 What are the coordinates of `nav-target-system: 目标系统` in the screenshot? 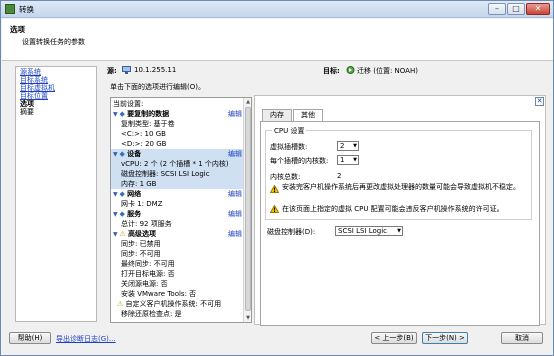 It's located at (34, 80).